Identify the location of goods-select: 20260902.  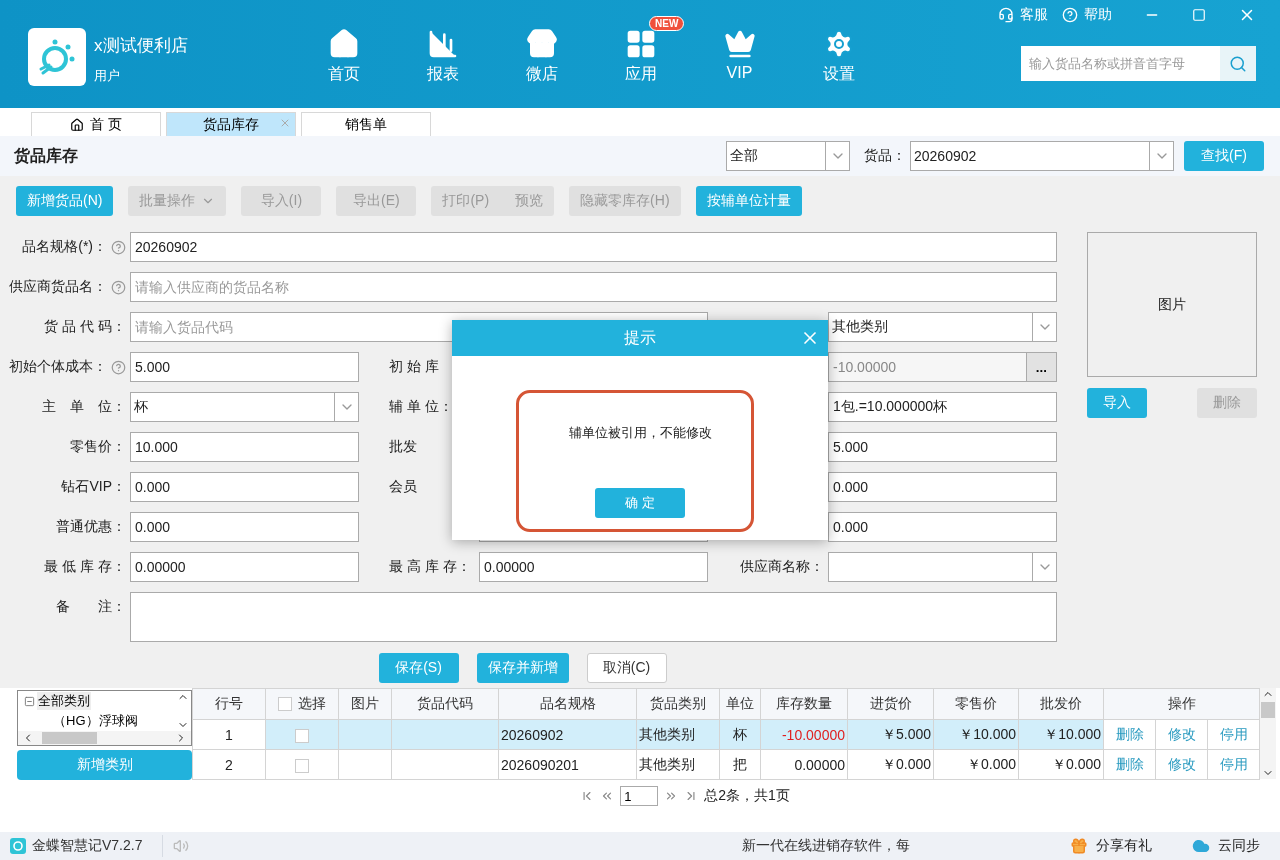
(1042, 156).